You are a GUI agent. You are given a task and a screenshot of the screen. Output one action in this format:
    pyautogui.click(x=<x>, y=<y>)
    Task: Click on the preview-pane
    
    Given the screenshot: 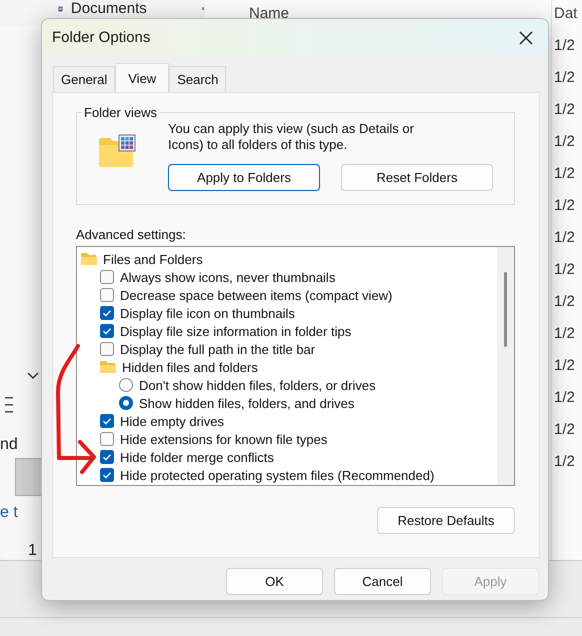 What is the action you would take?
    pyautogui.click(x=28, y=477)
    